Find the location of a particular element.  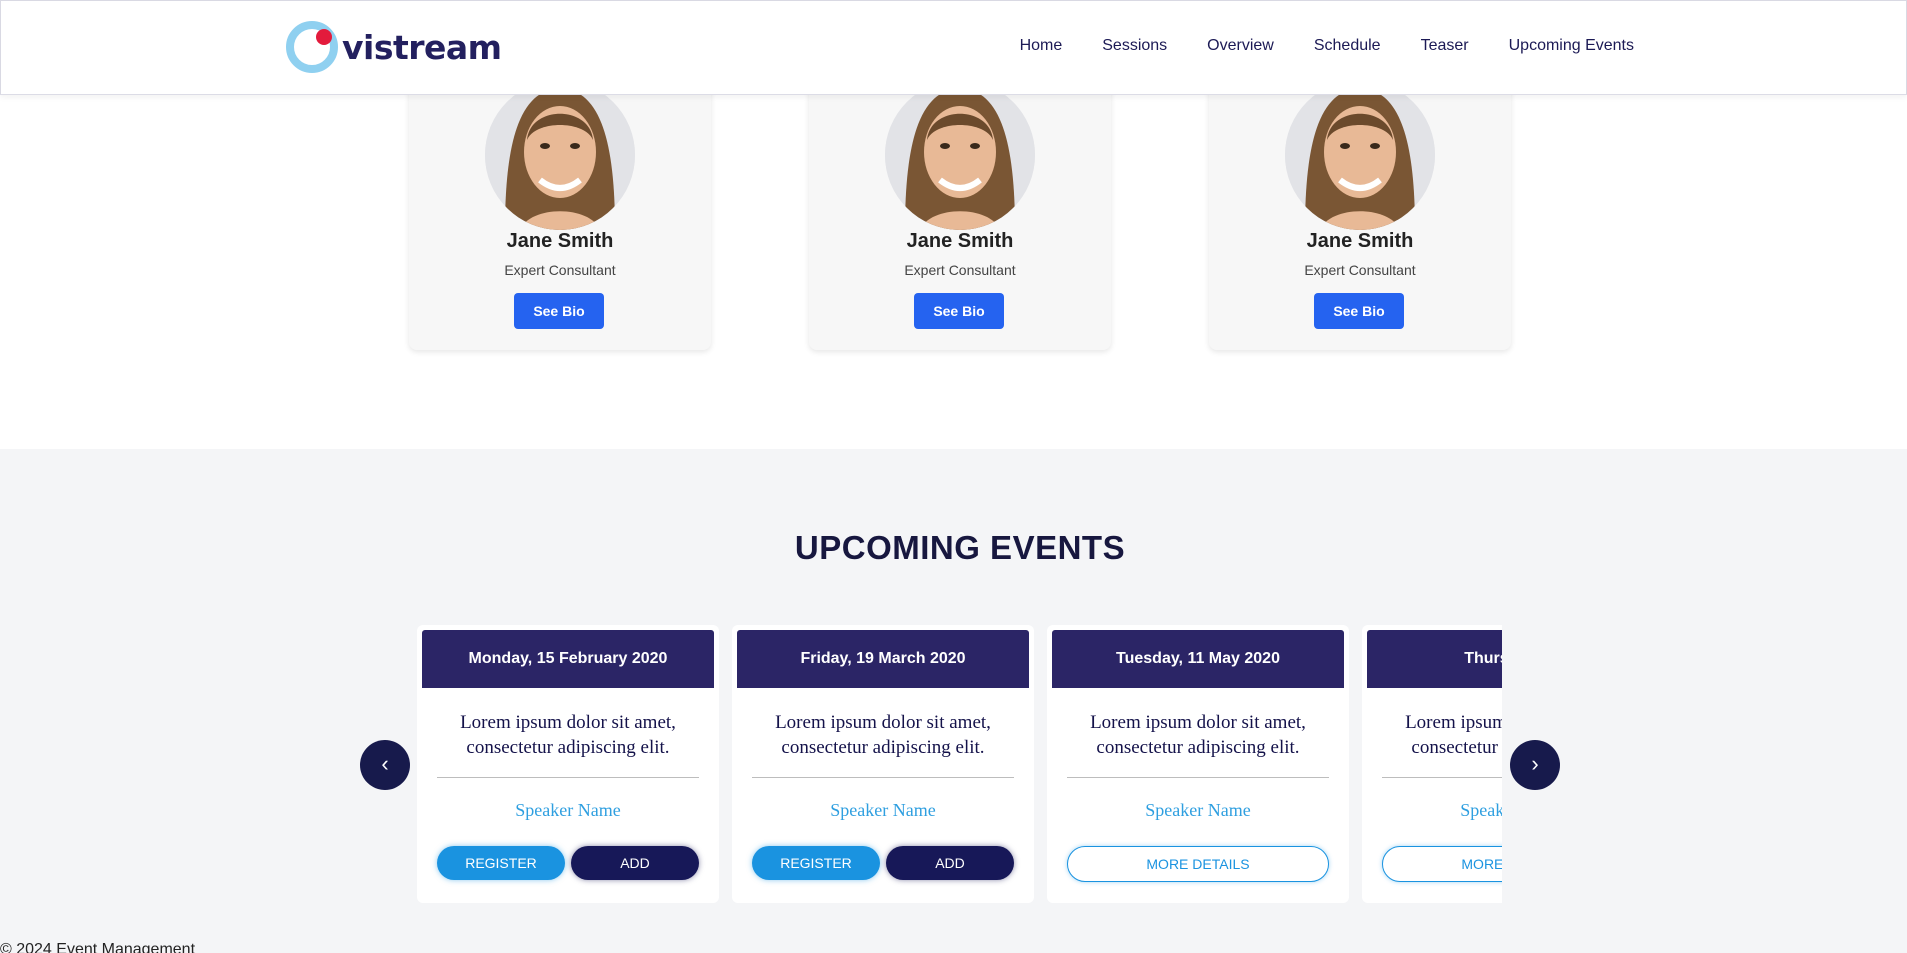

event-date: Friday, 19 March 2020 is located at coordinates (883, 659).